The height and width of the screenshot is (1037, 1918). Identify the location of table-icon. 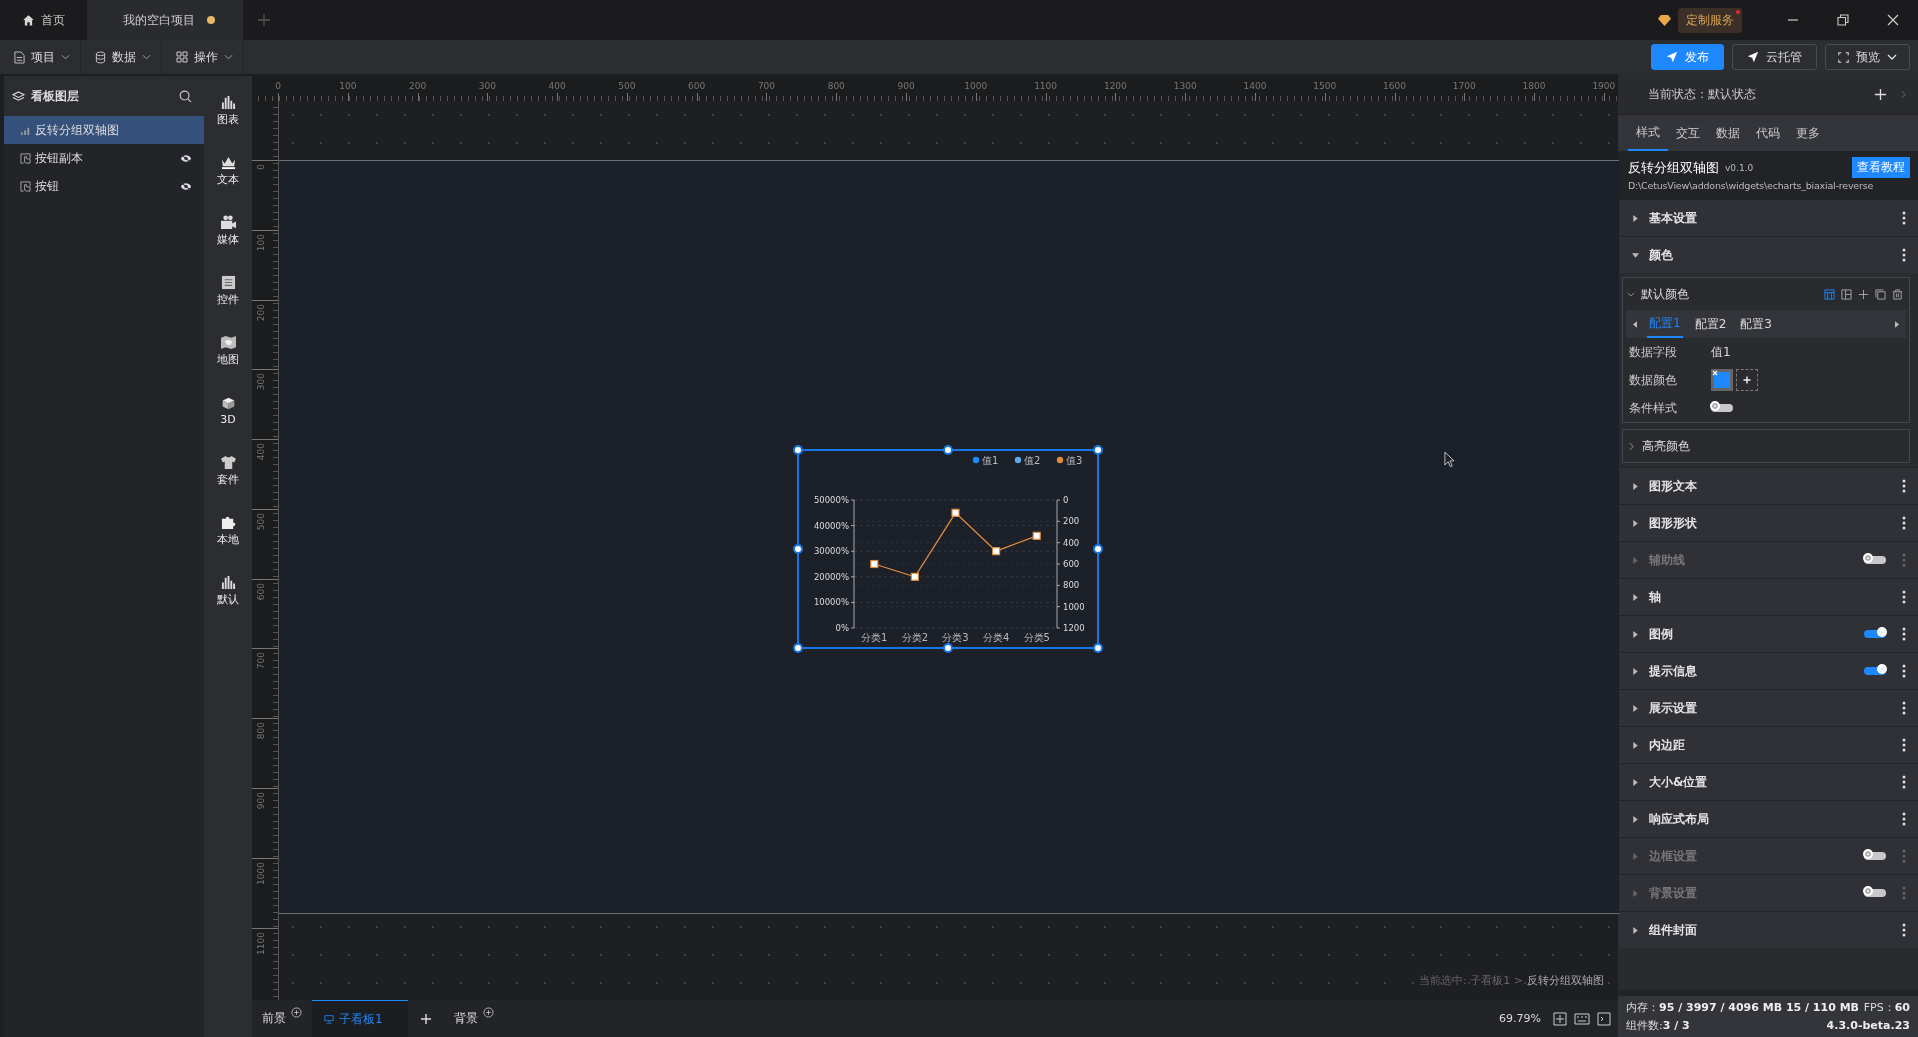
(1829, 294).